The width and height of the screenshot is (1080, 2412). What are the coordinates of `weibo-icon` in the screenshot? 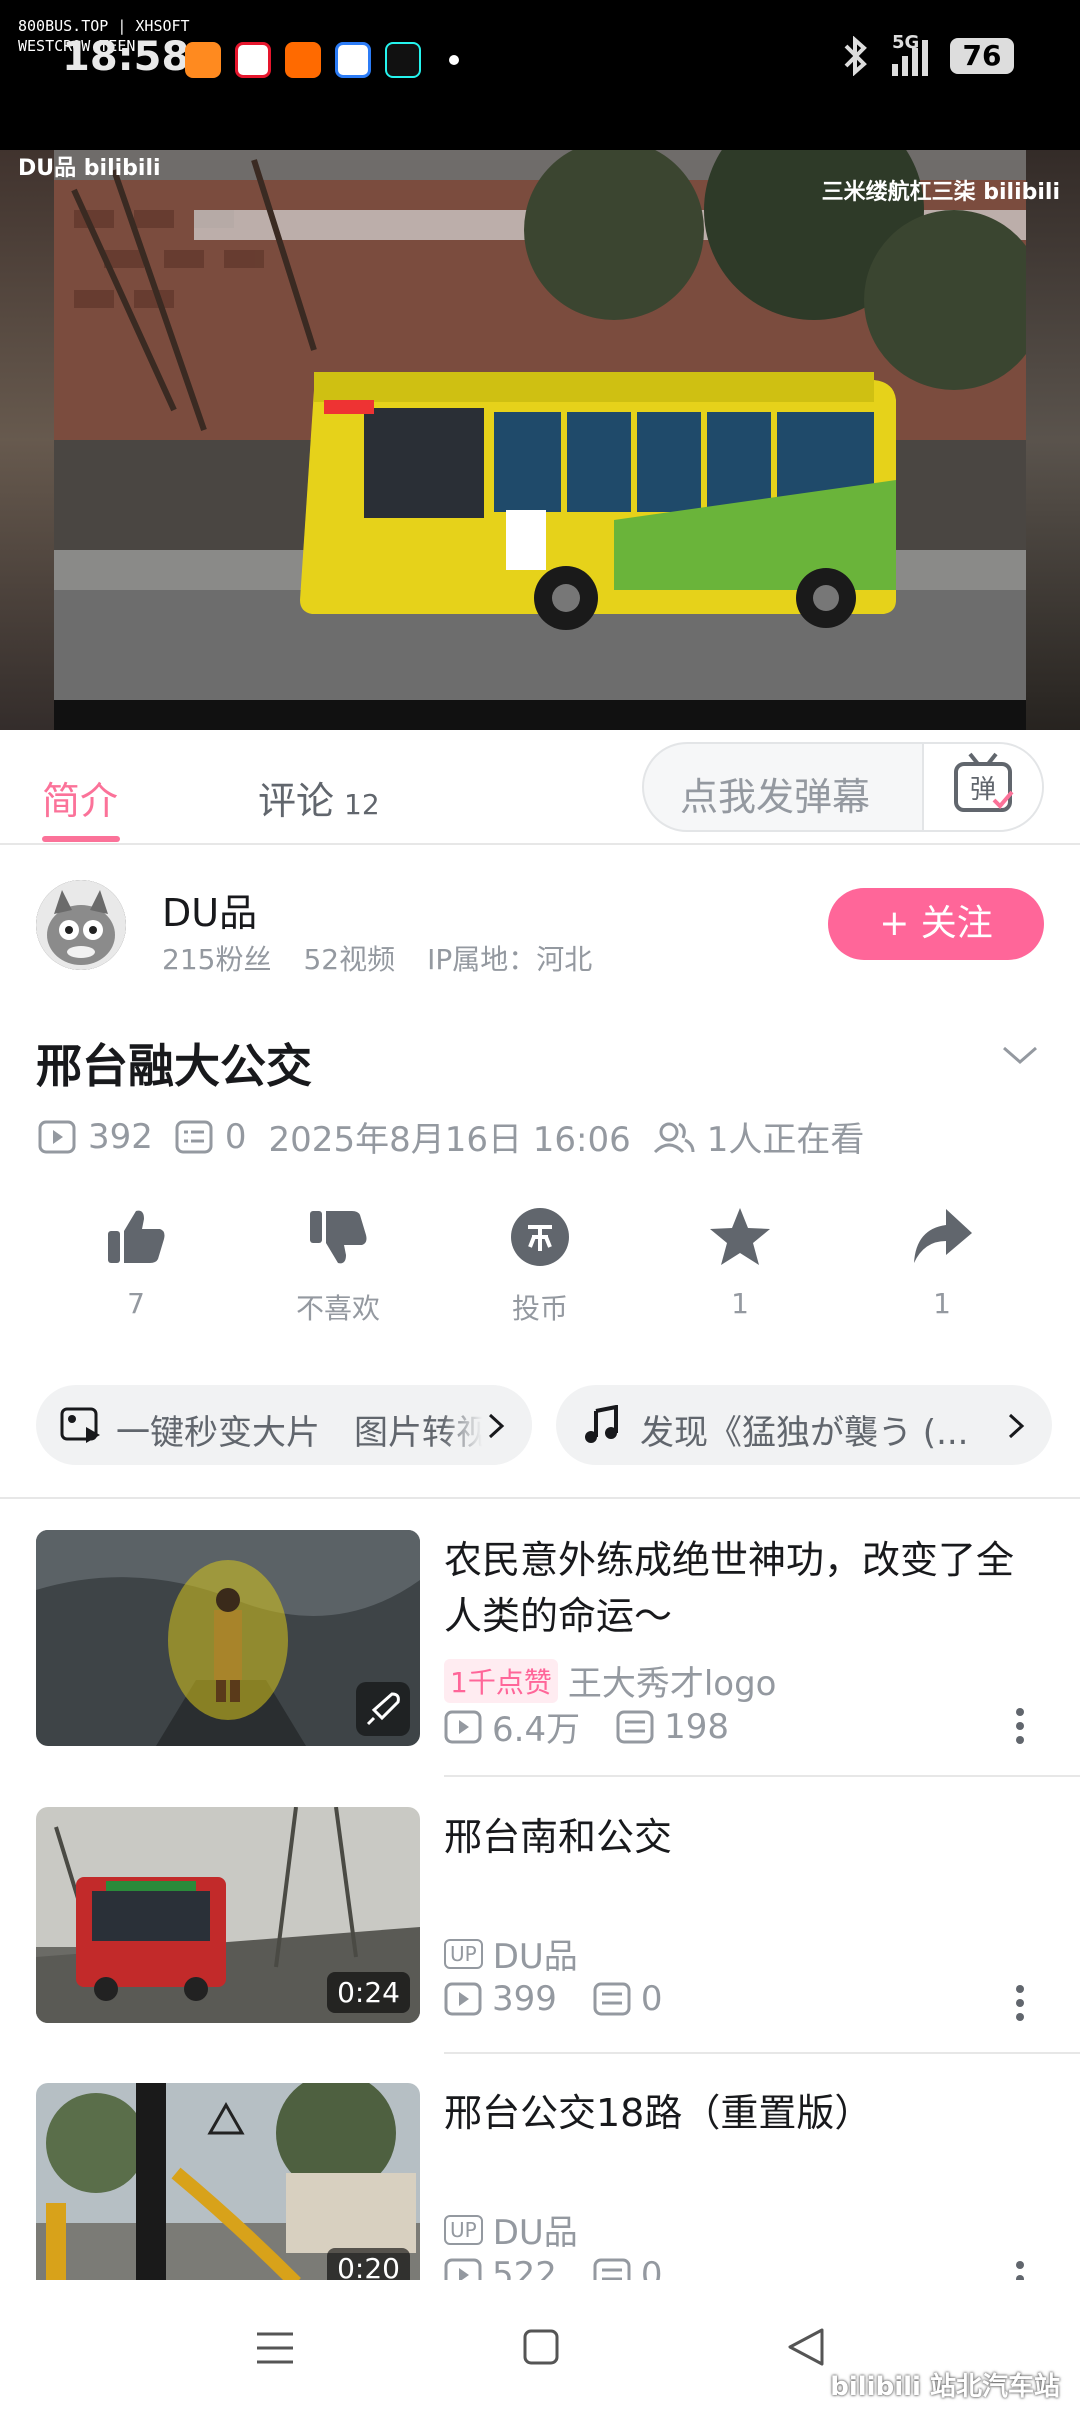 It's located at (253, 60).